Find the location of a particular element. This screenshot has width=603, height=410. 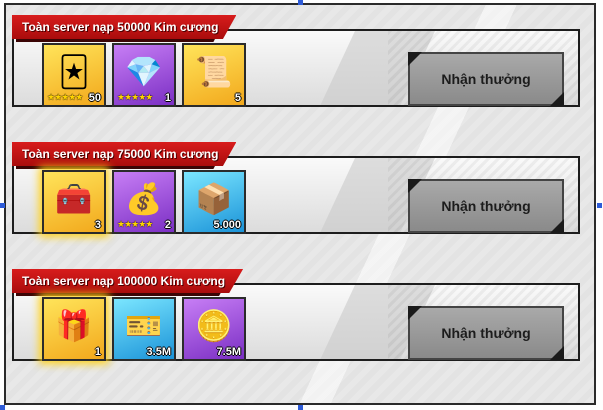

reward-items: 🧰 3 💰 ★★★★★ 2 📦 5.000 is located at coordinates (144, 202).